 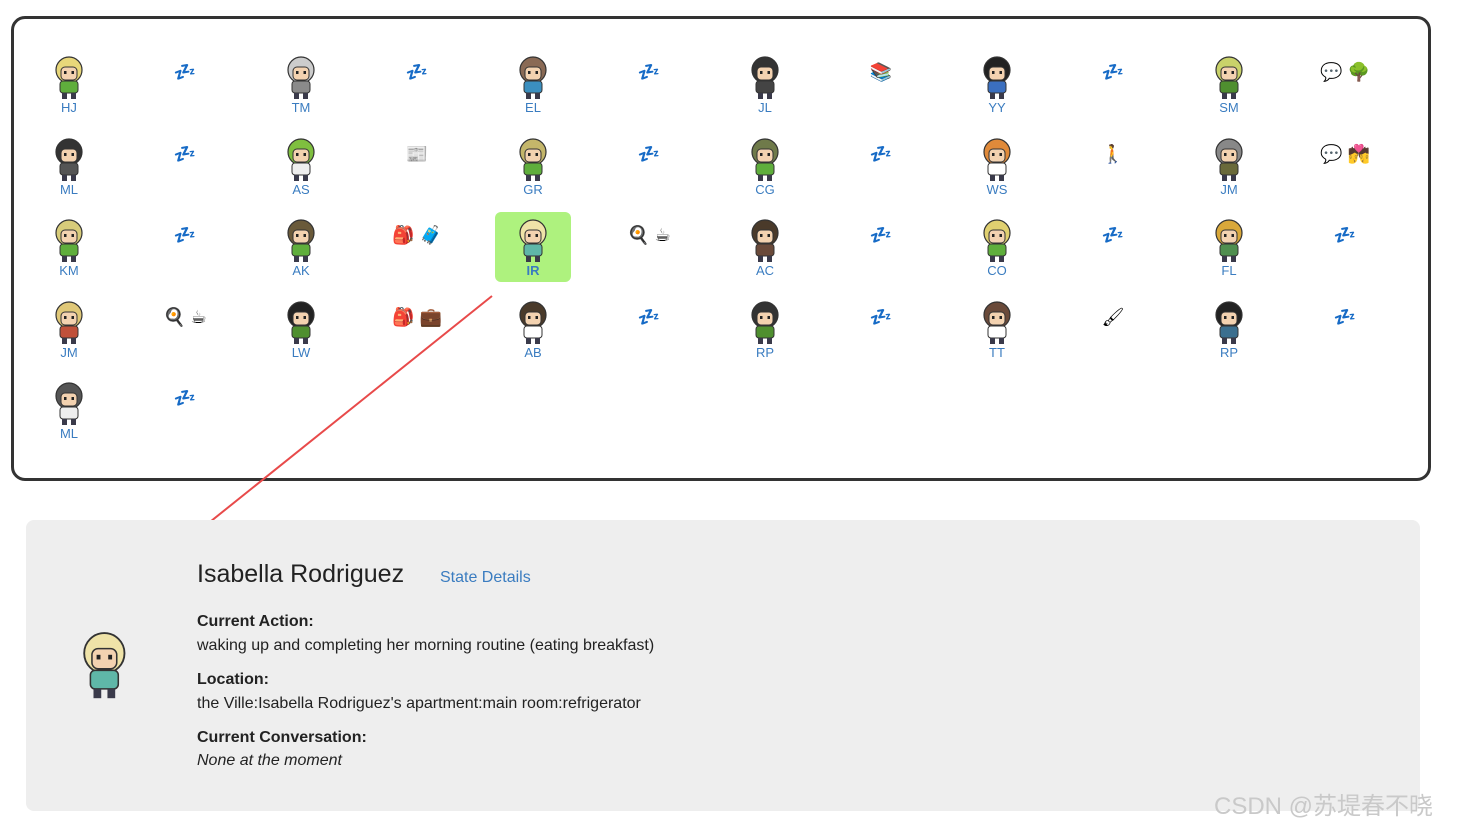 What do you see at coordinates (765, 107) in the screenshot?
I see `agent-initials: JL` at bounding box center [765, 107].